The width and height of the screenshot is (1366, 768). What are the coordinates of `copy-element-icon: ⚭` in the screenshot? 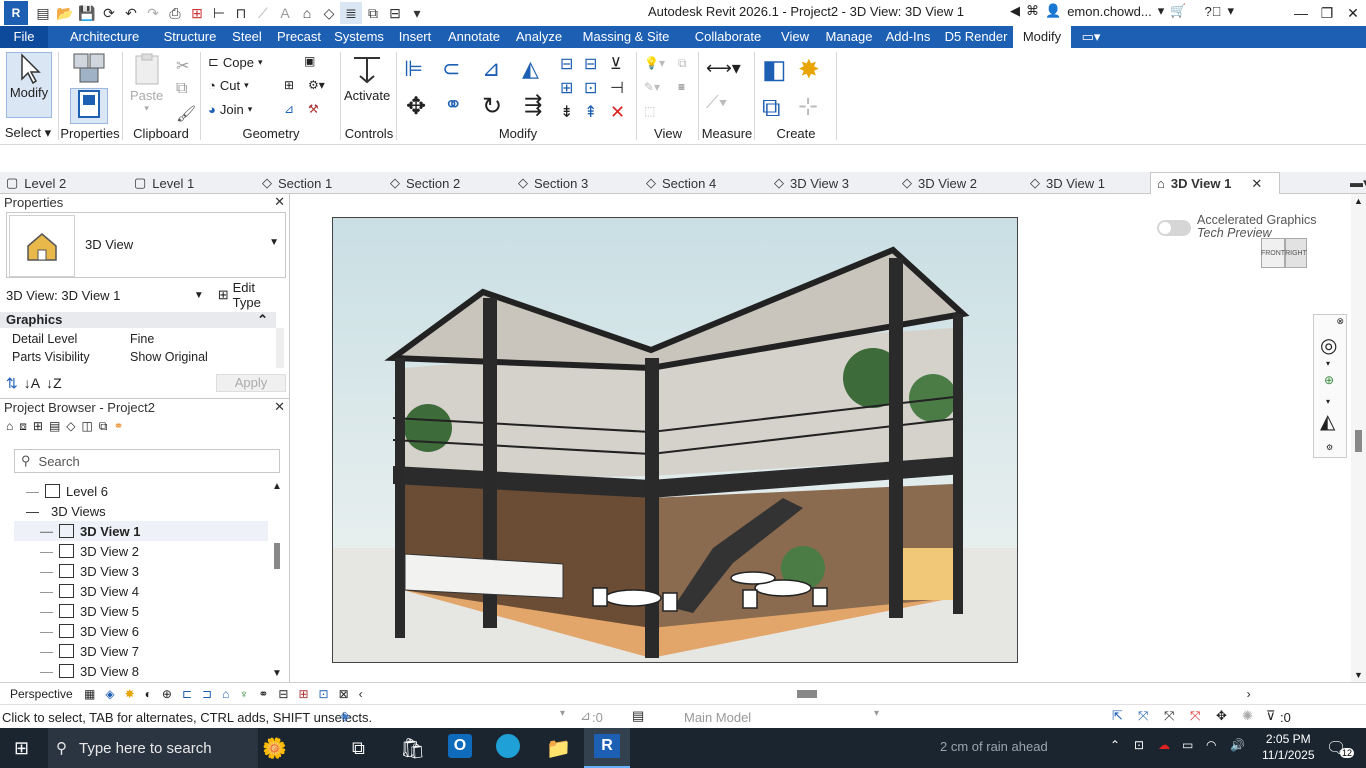 It's located at (453, 105).